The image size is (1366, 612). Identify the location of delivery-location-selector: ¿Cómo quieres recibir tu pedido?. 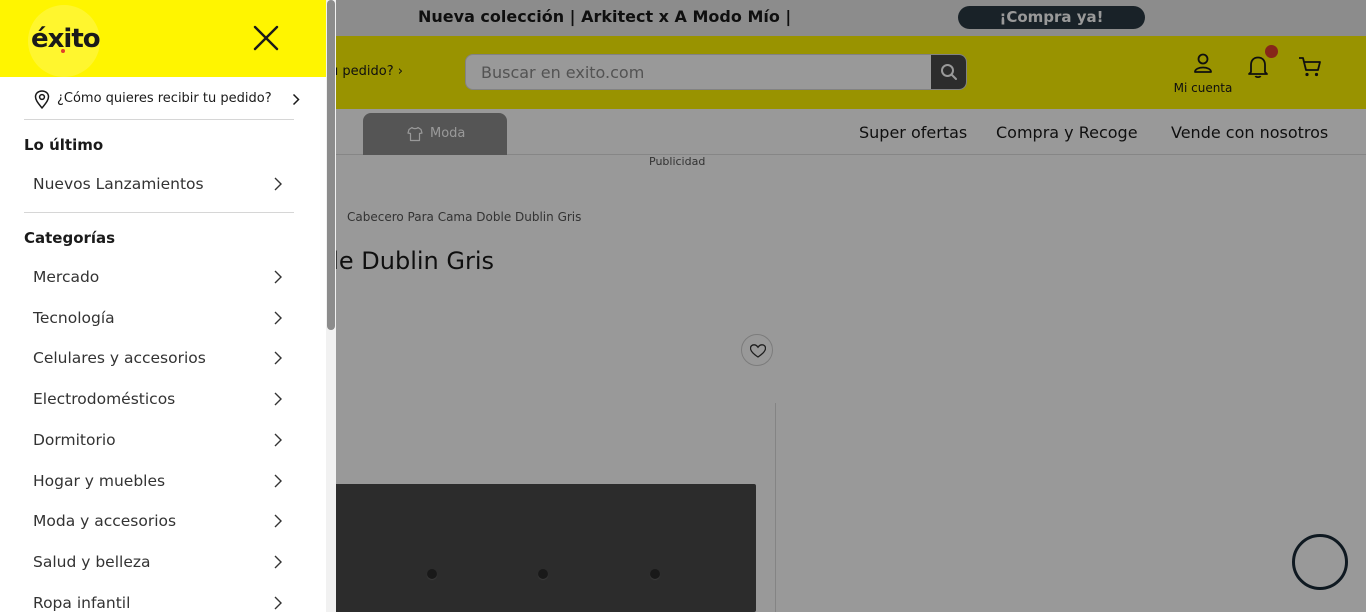
(169, 100).